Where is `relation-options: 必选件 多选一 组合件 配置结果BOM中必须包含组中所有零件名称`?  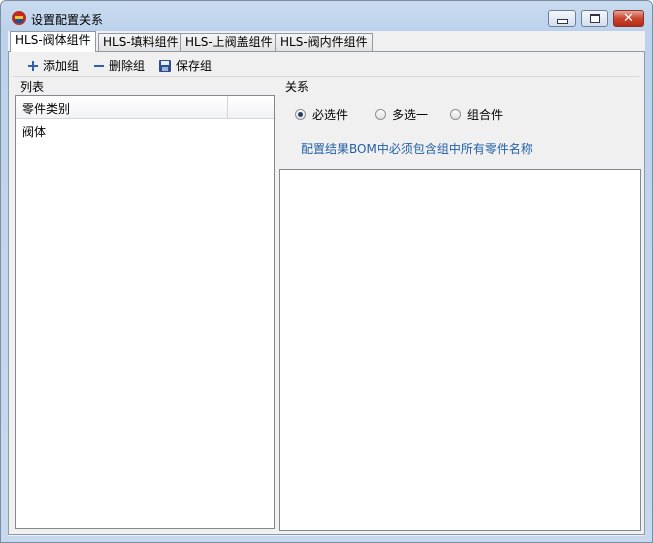 relation-options: 必选件 多选一 组合件 配置结果BOM中必须包含组中所有零件名称 is located at coordinates (459, 126).